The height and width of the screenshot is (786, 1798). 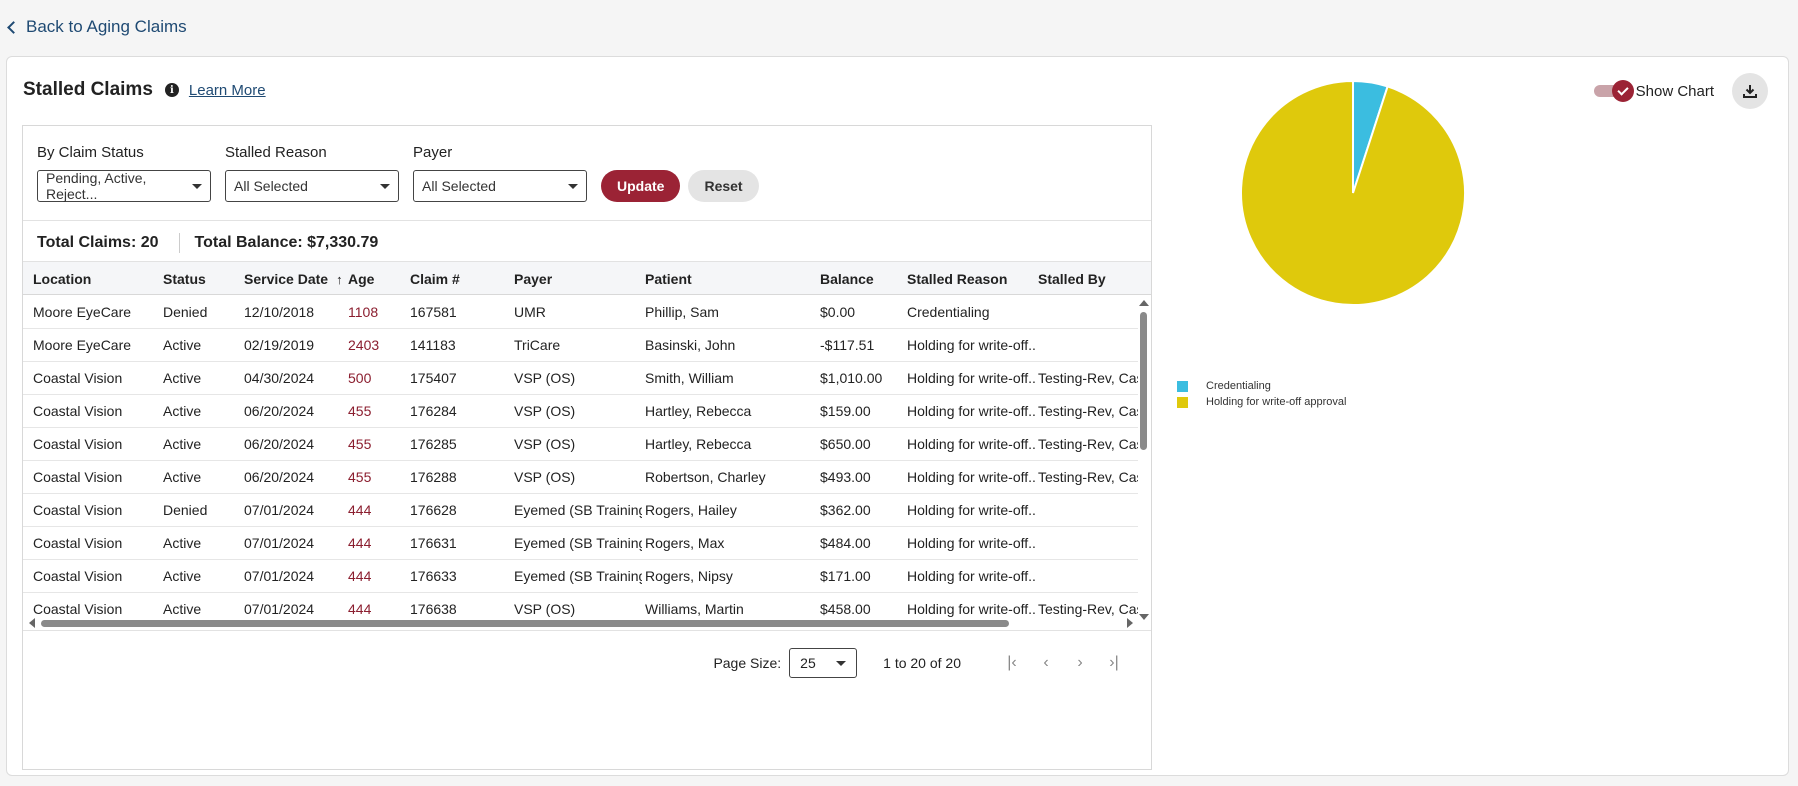 I want to click on reset-button: Reset, so click(x=723, y=186).